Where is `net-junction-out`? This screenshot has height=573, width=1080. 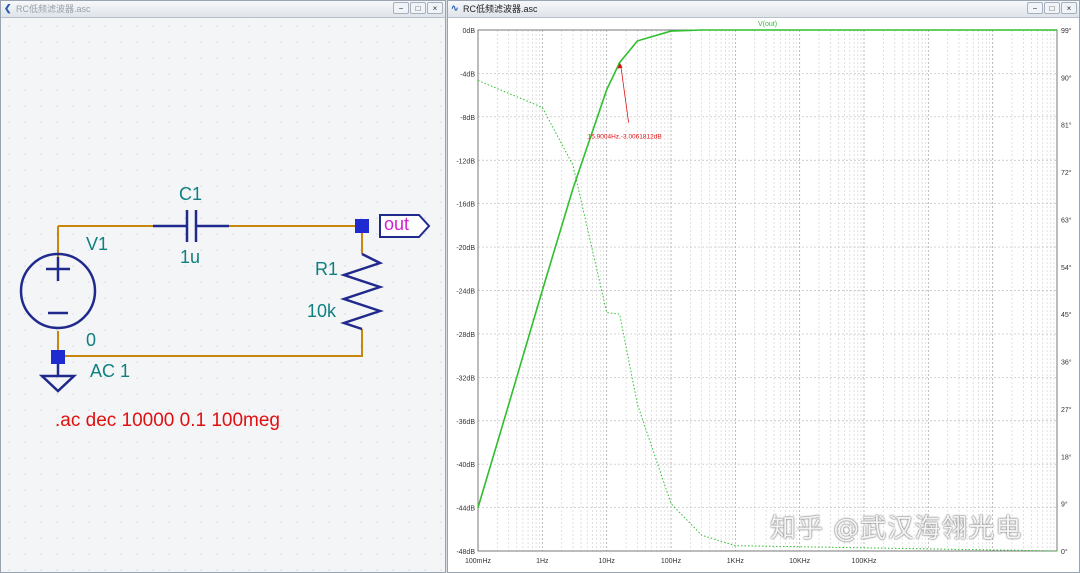 net-junction-out is located at coordinates (362, 226).